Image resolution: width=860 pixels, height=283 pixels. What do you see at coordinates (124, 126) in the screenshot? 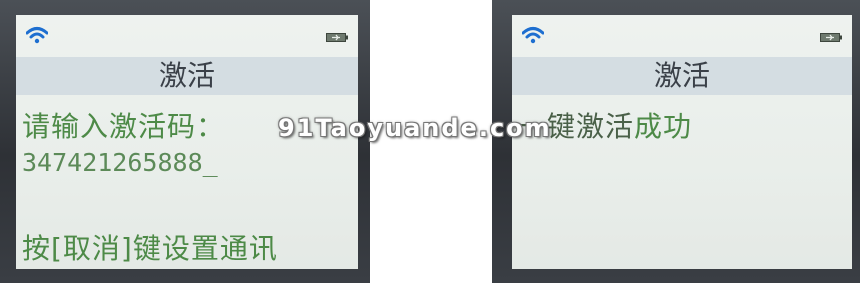
I see `activation-prompt: 请输入激活码：` at bounding box center [124, 126].